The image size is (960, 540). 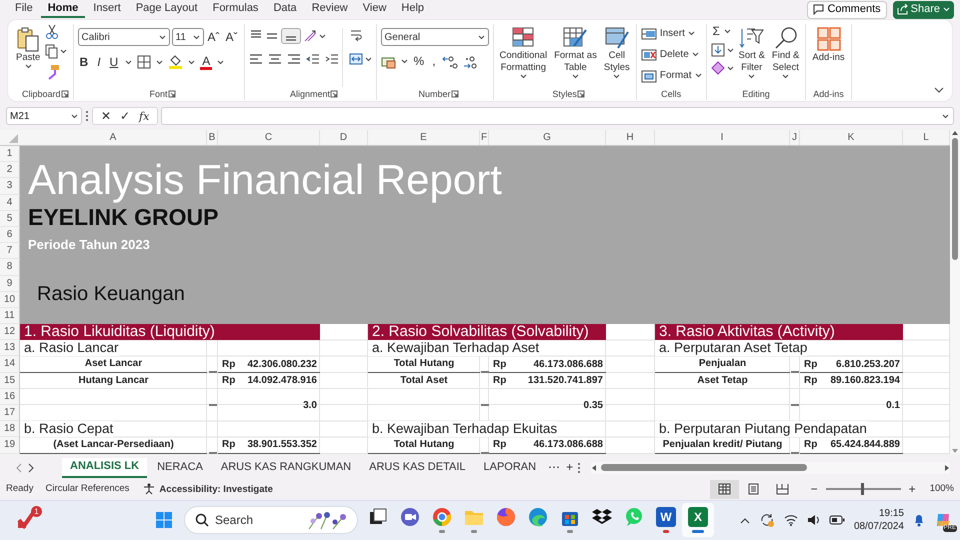 I want to click on row-header: 2, so click(x=10, y=170).